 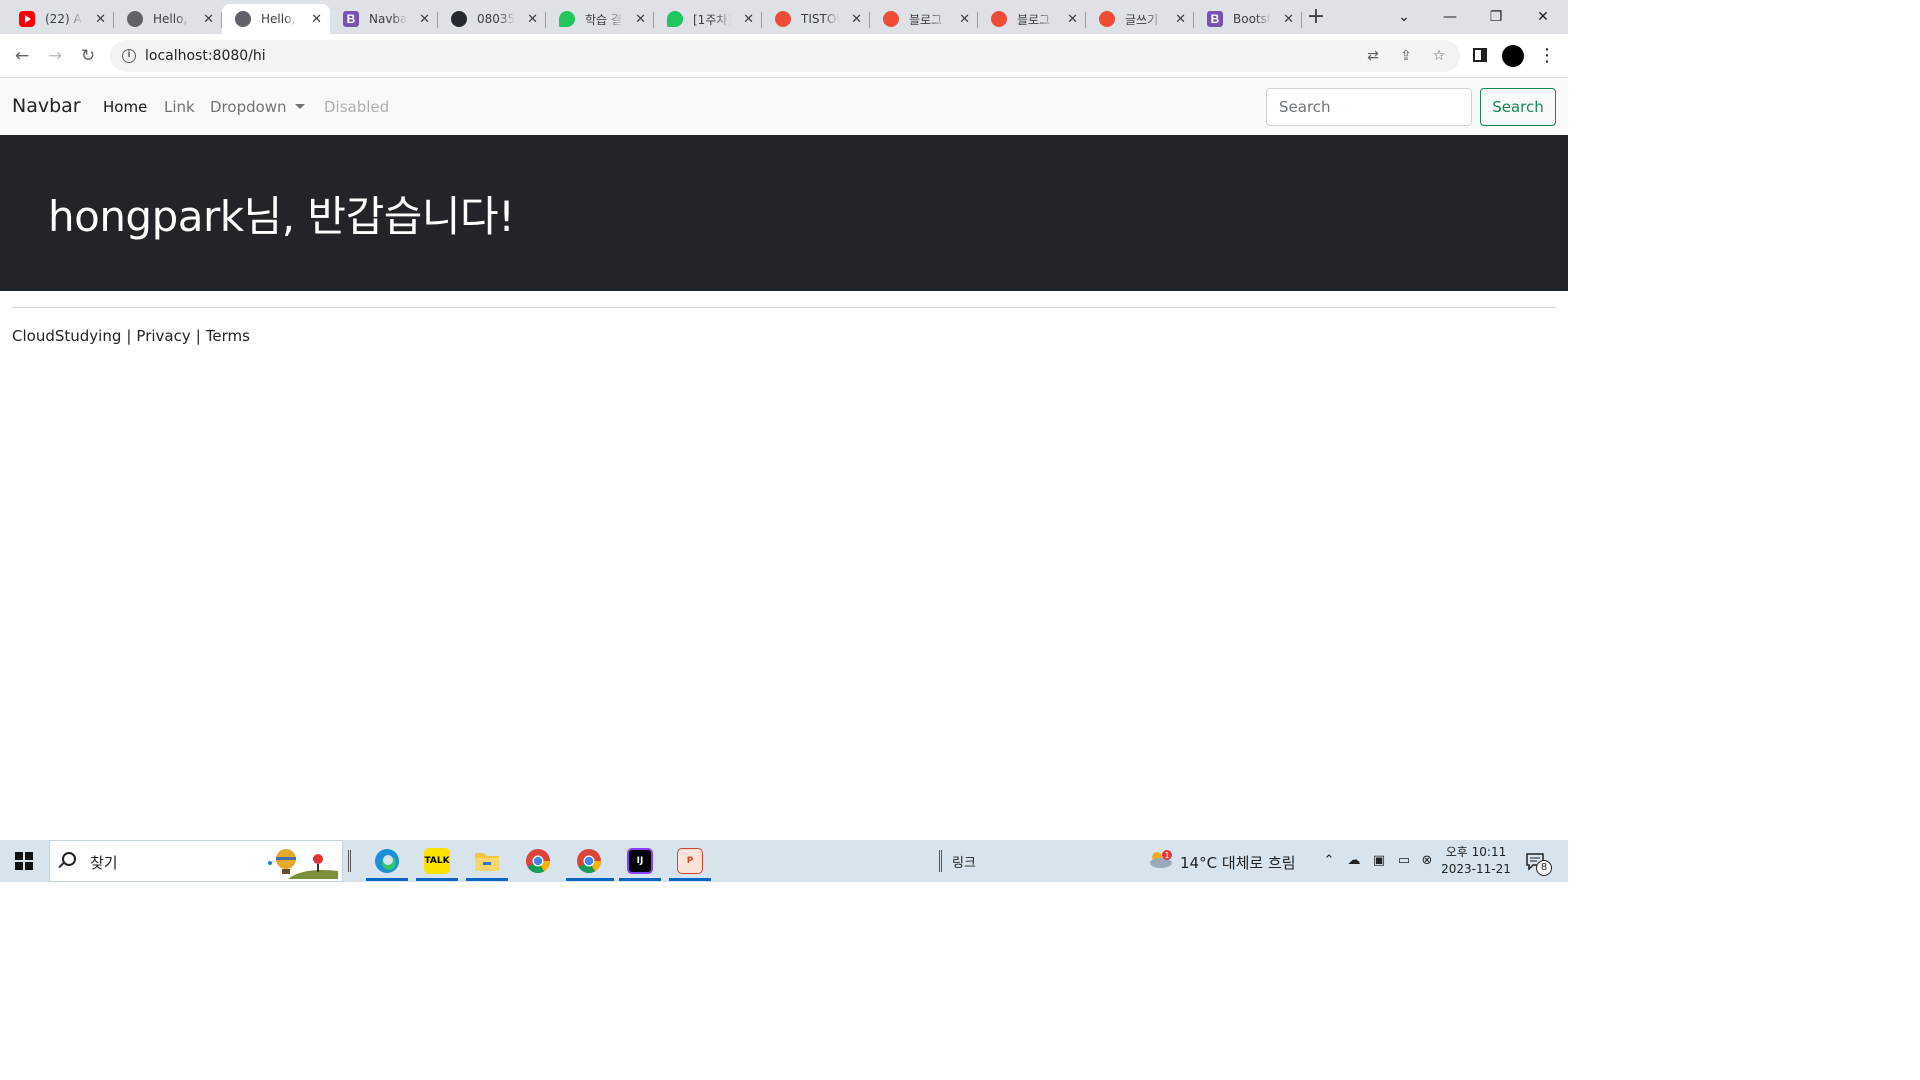 I want to click on back-arrow-icon: ←, so click(x=22, y=56).